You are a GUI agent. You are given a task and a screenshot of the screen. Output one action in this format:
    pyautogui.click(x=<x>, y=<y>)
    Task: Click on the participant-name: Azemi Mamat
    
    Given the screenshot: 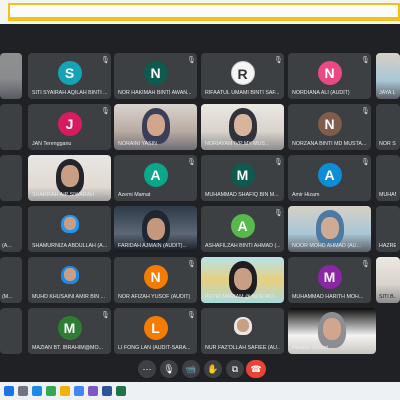 What is the action you would take?
    pyautogui.click(x=134, y=195)
    